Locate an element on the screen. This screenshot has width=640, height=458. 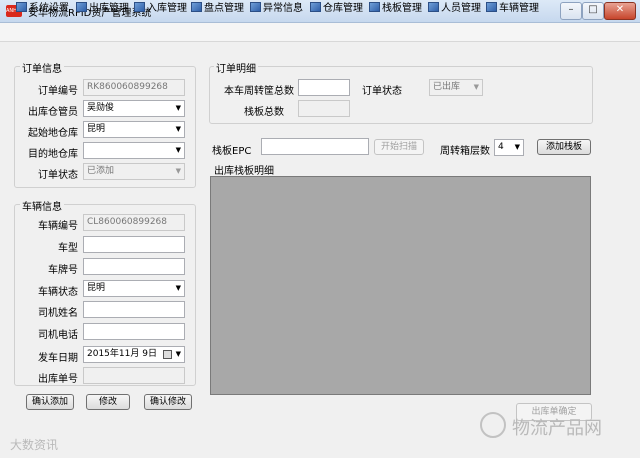
date-label: 发车日期 is located at coordinates (58, 358).